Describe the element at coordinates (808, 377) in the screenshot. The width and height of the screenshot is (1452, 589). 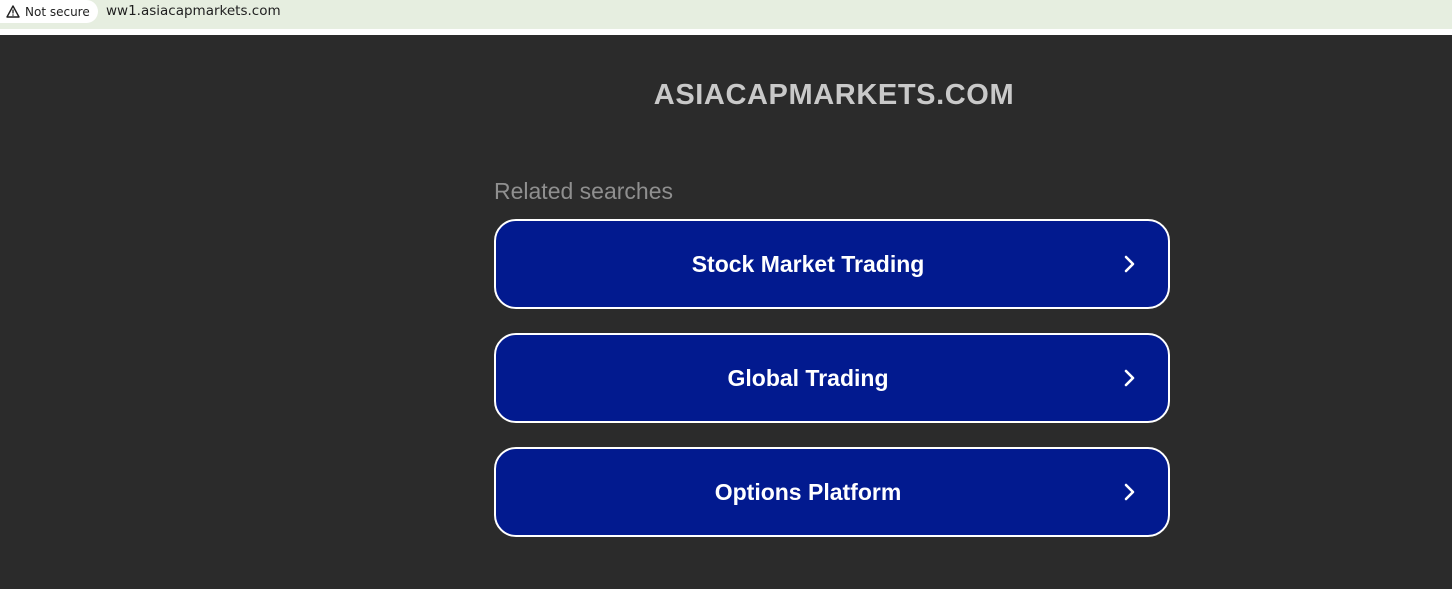
I see `related-search-label: Global Trading` at that location.